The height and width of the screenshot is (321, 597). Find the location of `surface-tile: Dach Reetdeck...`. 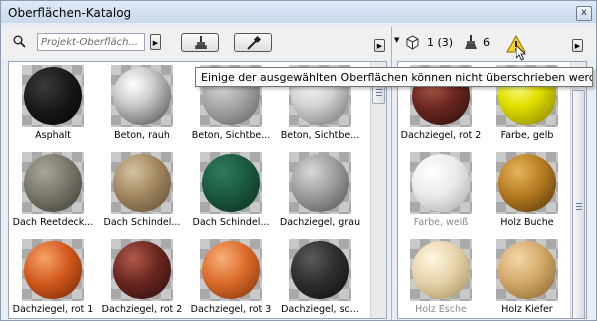

surface-tile: Dach Reetdeck... is located at coordinates (53, 192).